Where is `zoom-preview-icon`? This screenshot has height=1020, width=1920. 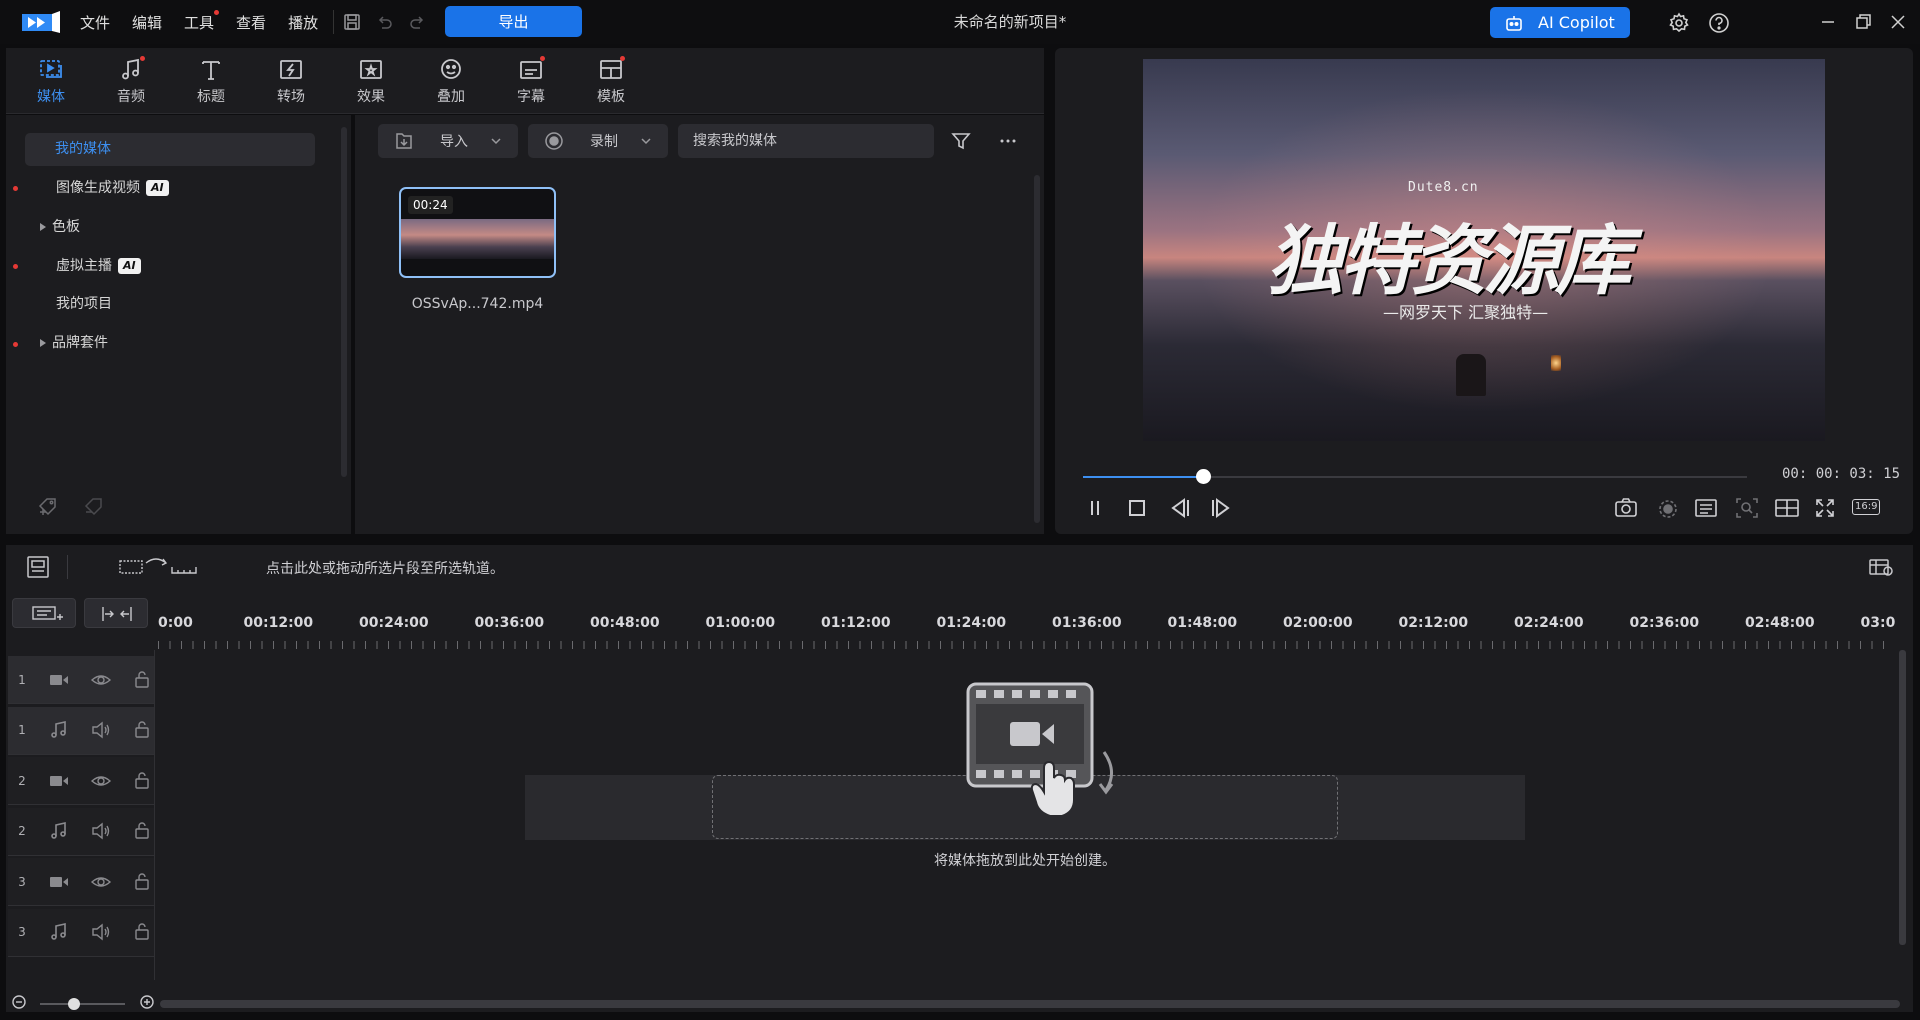 zoom-preview-icon is located at coordinates (1747, 508).